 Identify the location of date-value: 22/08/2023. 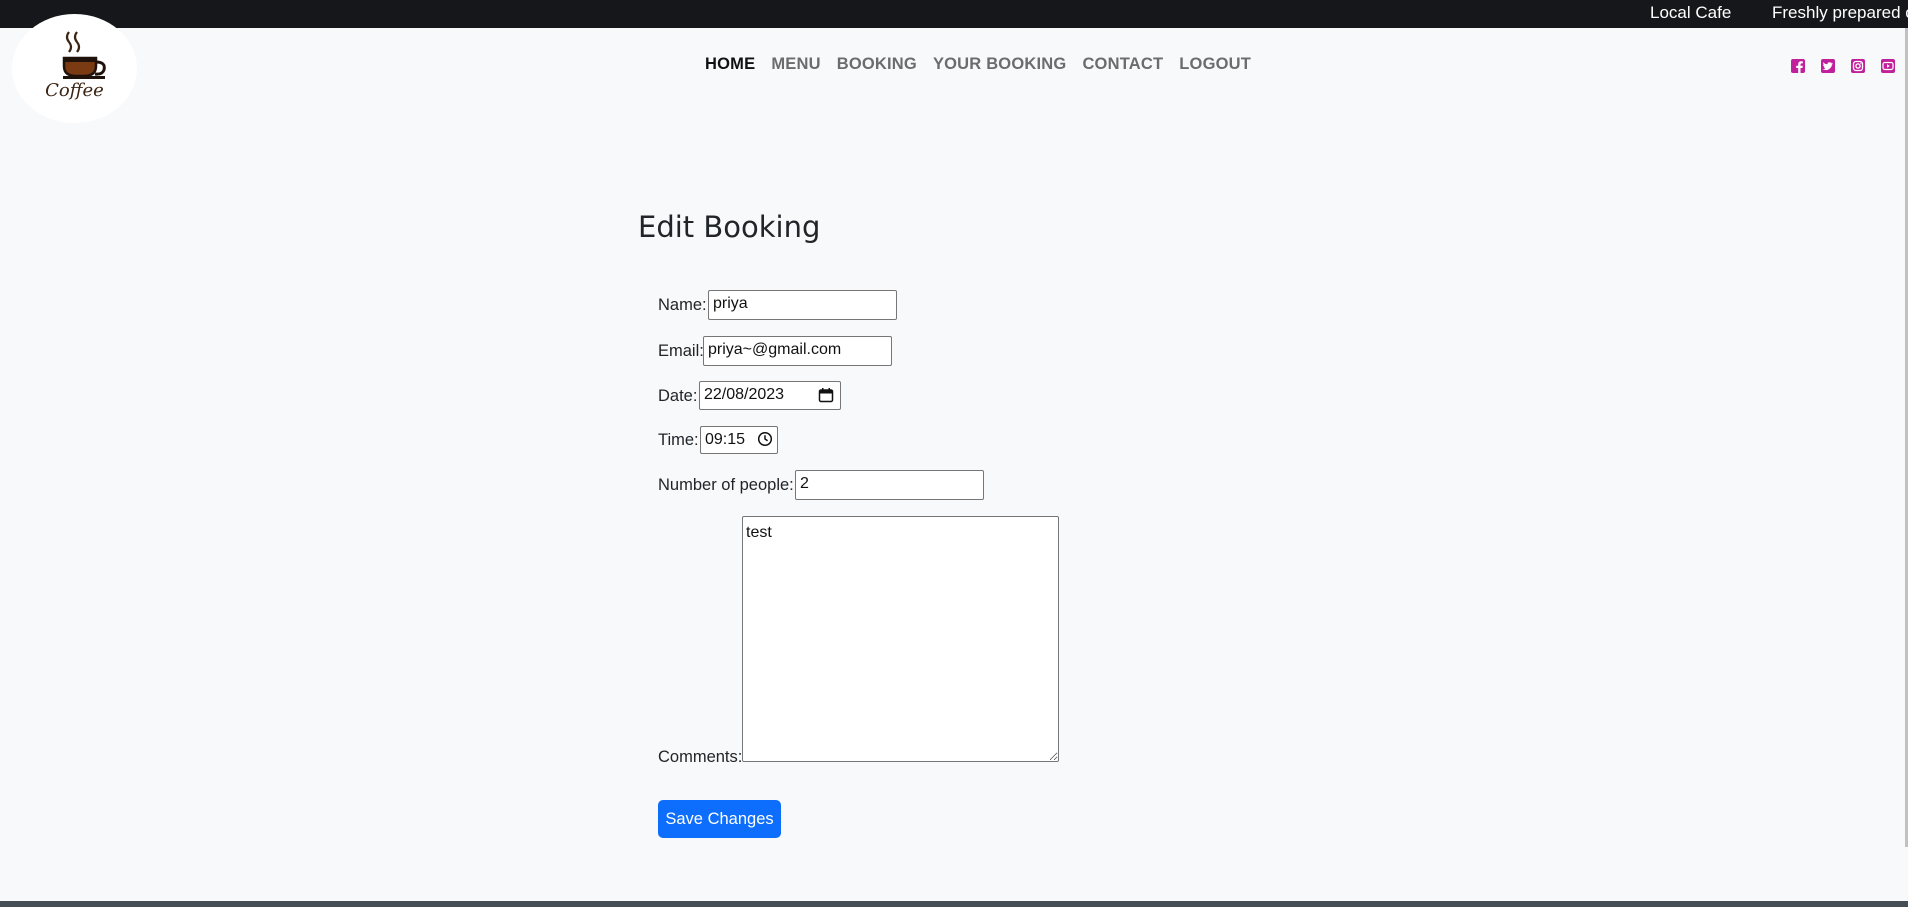
(744, 394).